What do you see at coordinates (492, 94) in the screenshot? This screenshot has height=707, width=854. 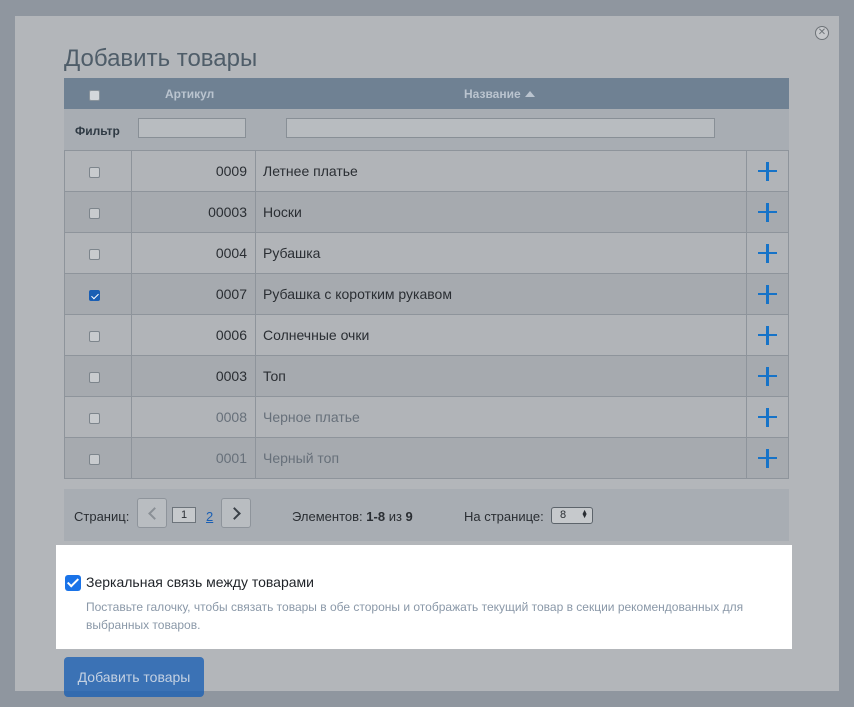 I see `column-header-name-label: Название` at bounding box center [492, 94].